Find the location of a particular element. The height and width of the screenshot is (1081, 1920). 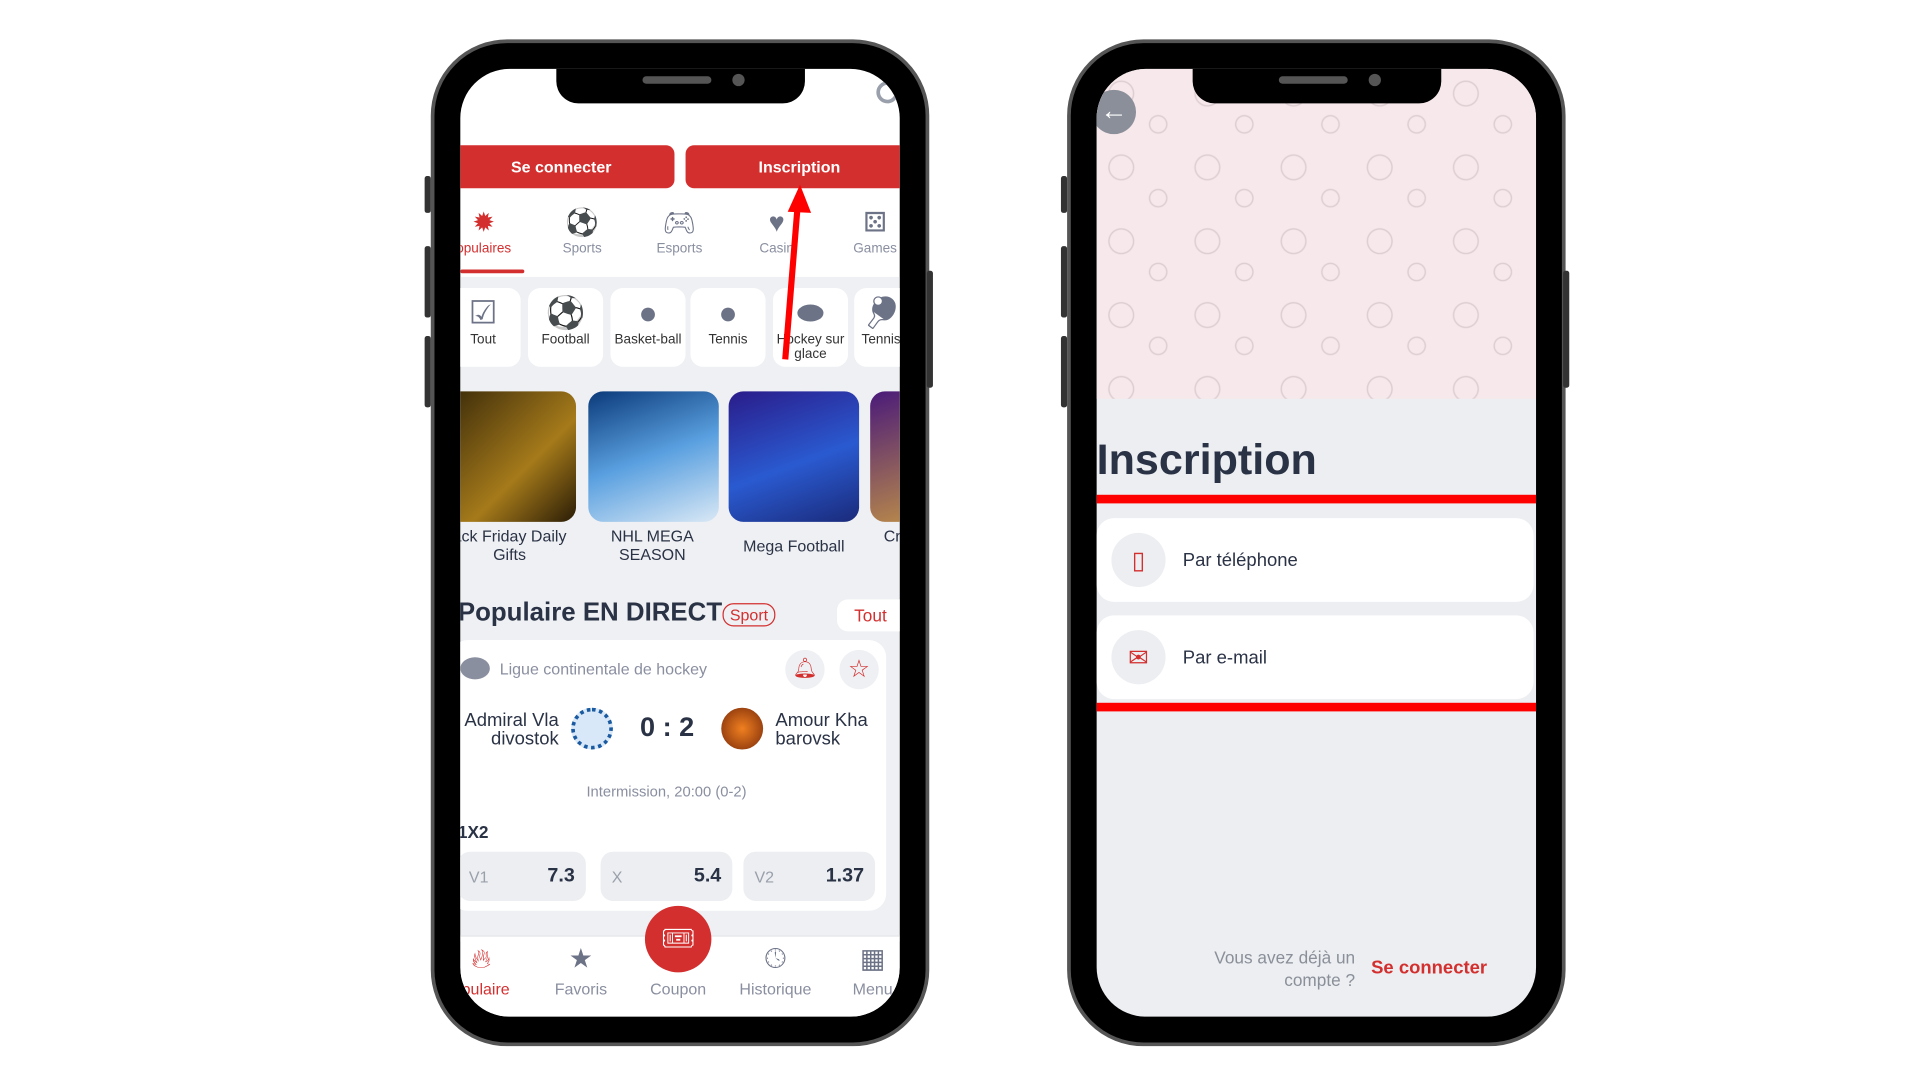

option-phone: ▯ Par téléphone is located at coordinates (1315, 560).